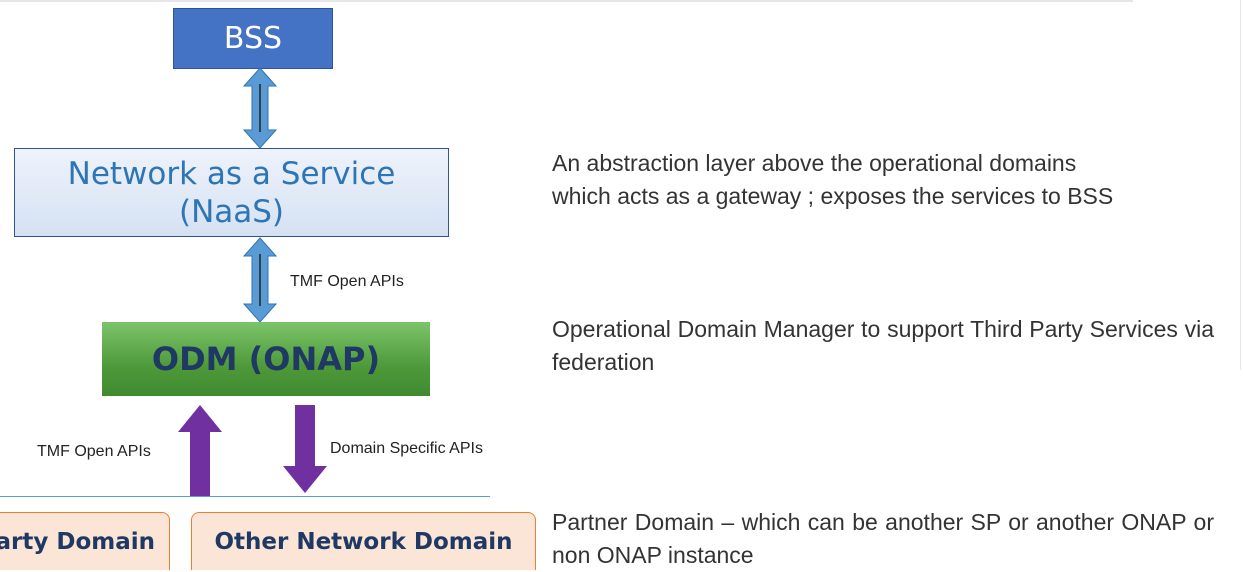 This screenshot has width=1243, height=572. Describe the element at coordinates (260, 280) in the screenshot. I see `naas-odm-double-arrow` at that location.